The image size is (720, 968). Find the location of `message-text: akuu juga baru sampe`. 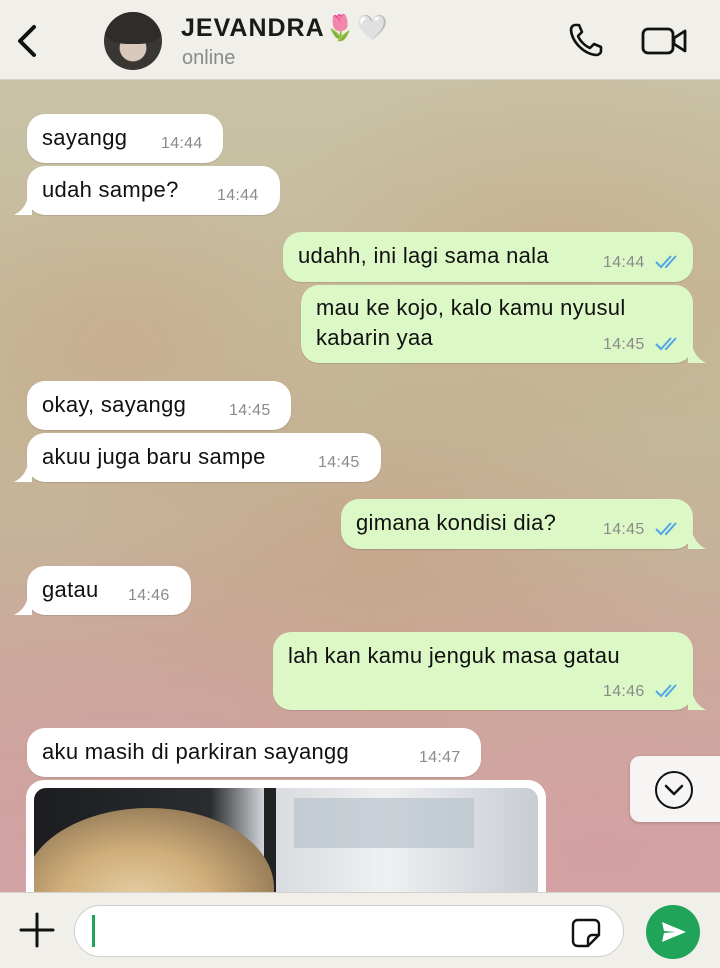

message-text: akuu juga baru sampe is located at coordinates (154, 456).